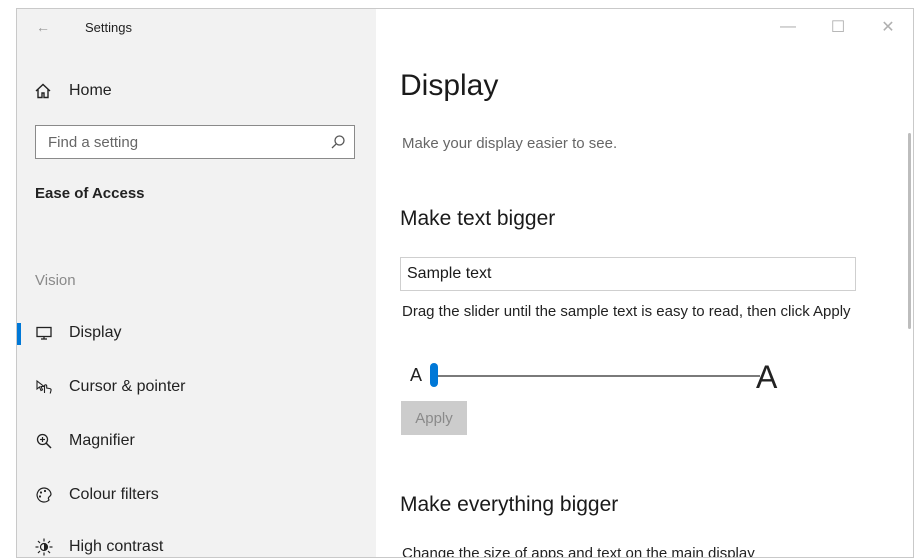 The image size is (919, 558). Describe the element at coordinates (434, 375) in the screenshot. I see `text-size-slider-thumb` at that location.